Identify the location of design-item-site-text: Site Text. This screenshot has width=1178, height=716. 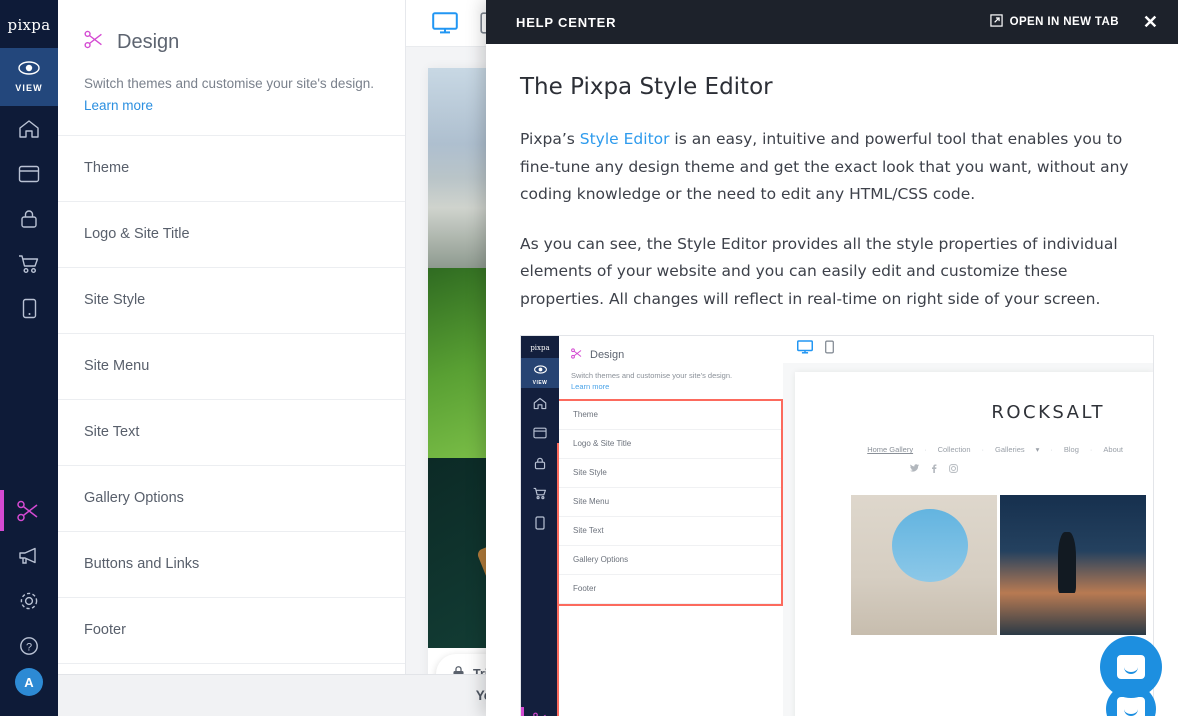
(231, 432).